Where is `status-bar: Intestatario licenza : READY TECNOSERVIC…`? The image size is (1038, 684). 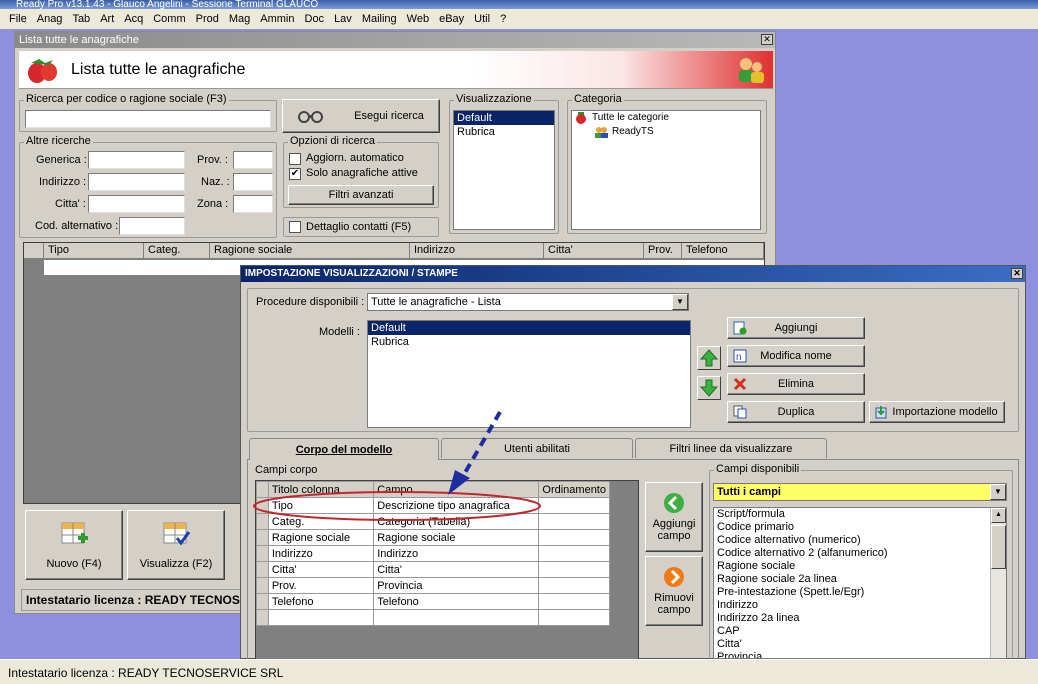 status-bar: Intestatario licenza : READY TECNOSERVIC… is located at coordinates (519, 671).